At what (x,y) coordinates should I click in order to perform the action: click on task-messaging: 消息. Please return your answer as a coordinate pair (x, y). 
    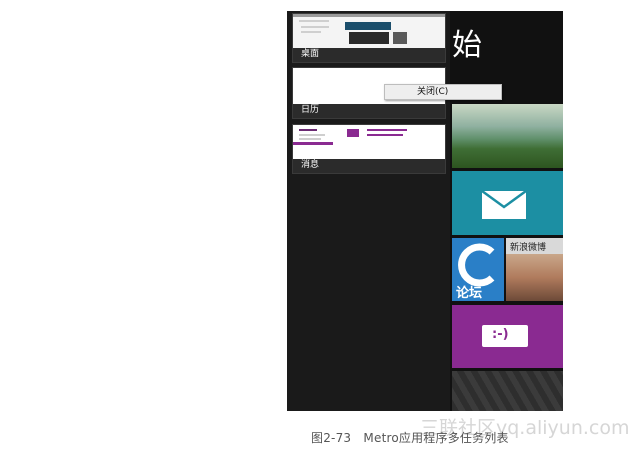
    Looking at the image, I should click on (369, 149).